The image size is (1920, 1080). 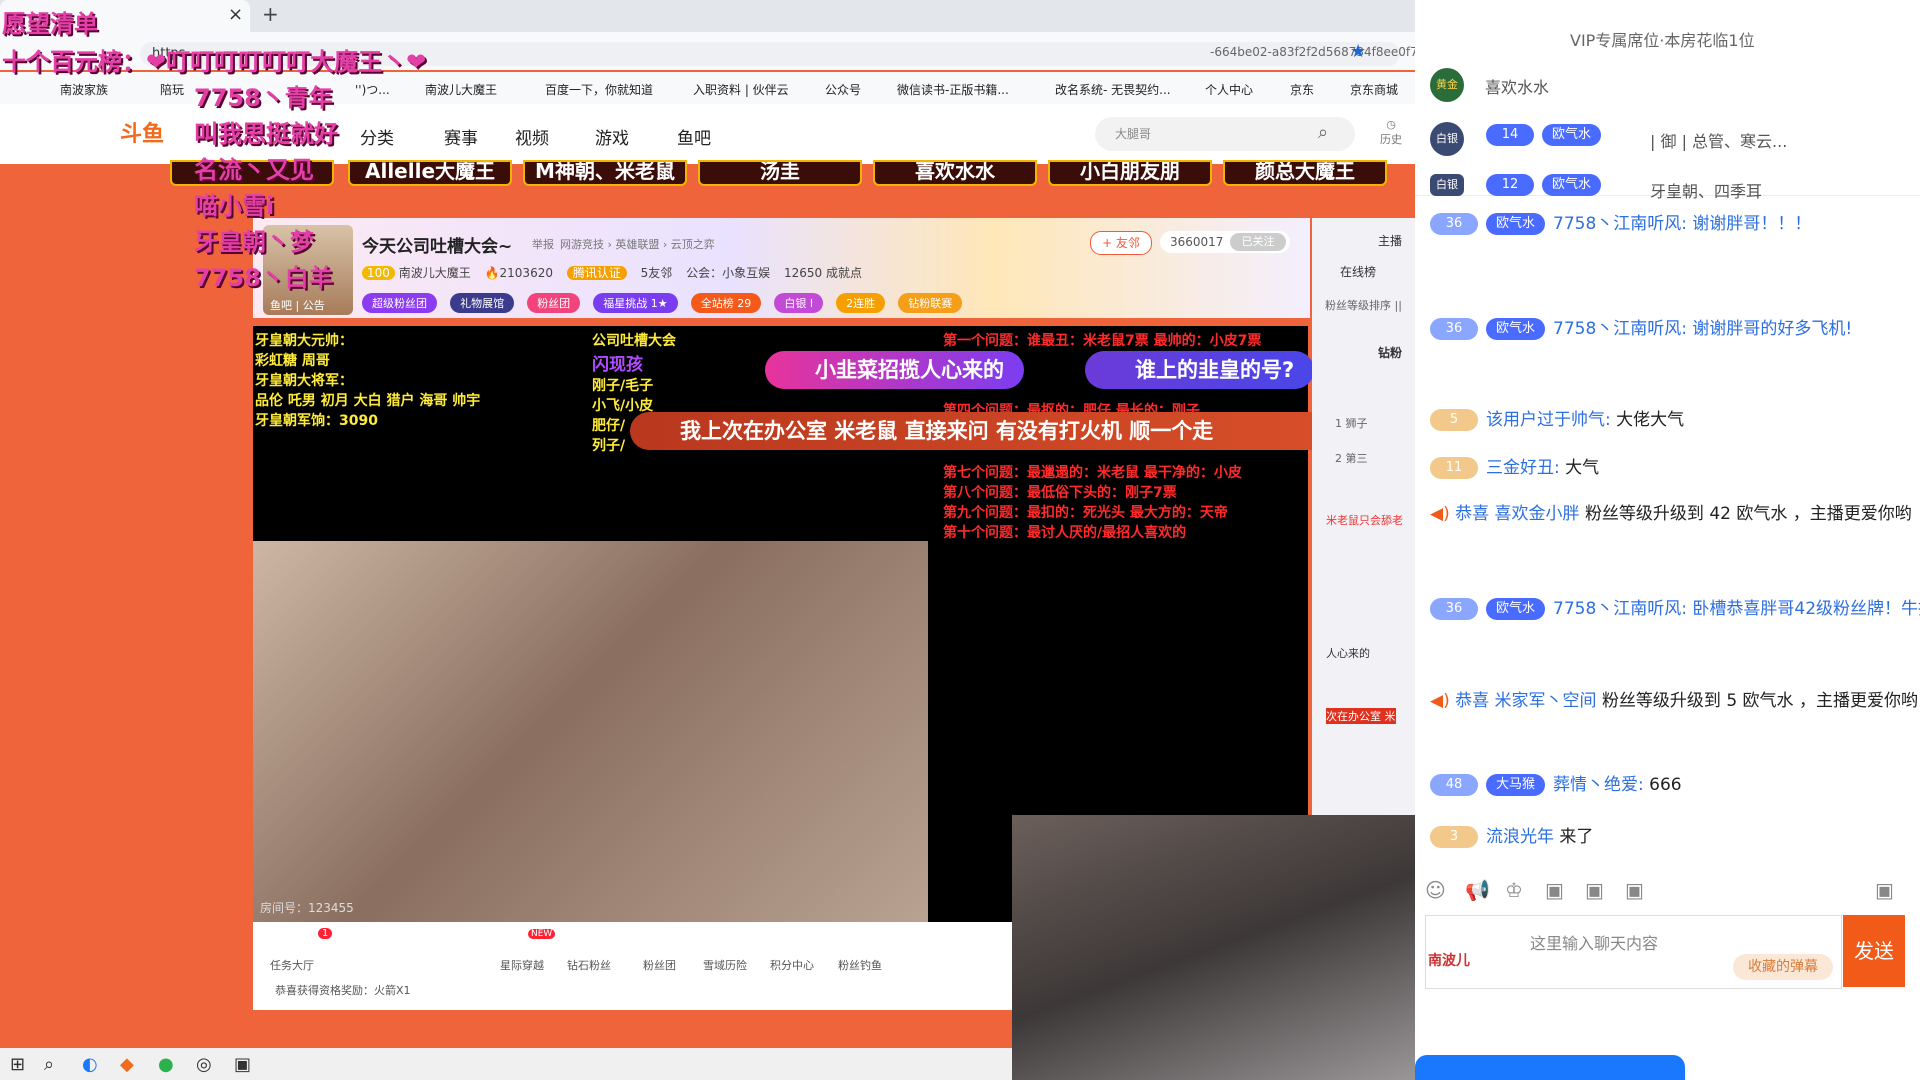 What do you see at coordinates (1634, 890) in the screenshot?
I see `stamp-icon: ▣` at bounding box center [1634, 890].